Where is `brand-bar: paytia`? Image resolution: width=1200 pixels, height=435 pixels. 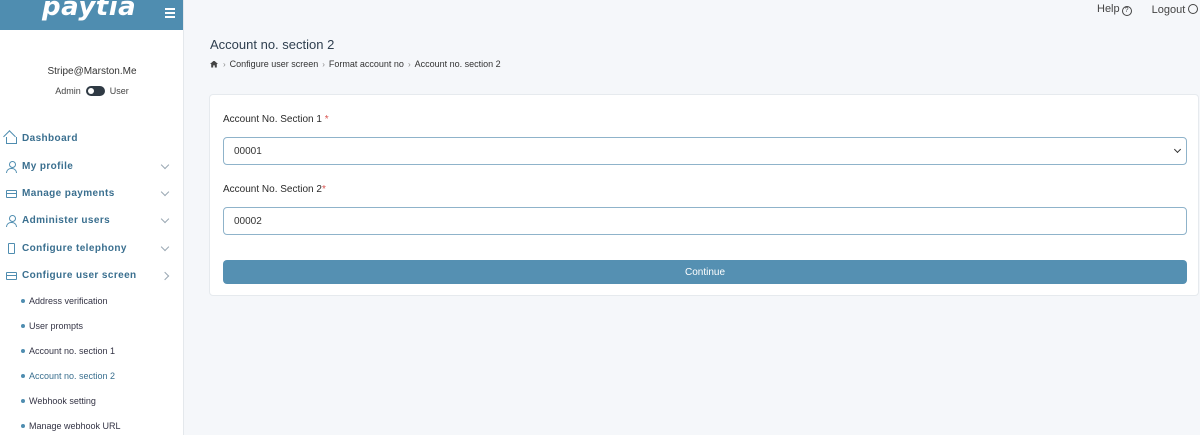
brand-bar: paytia is located at coordinates (91, 15).